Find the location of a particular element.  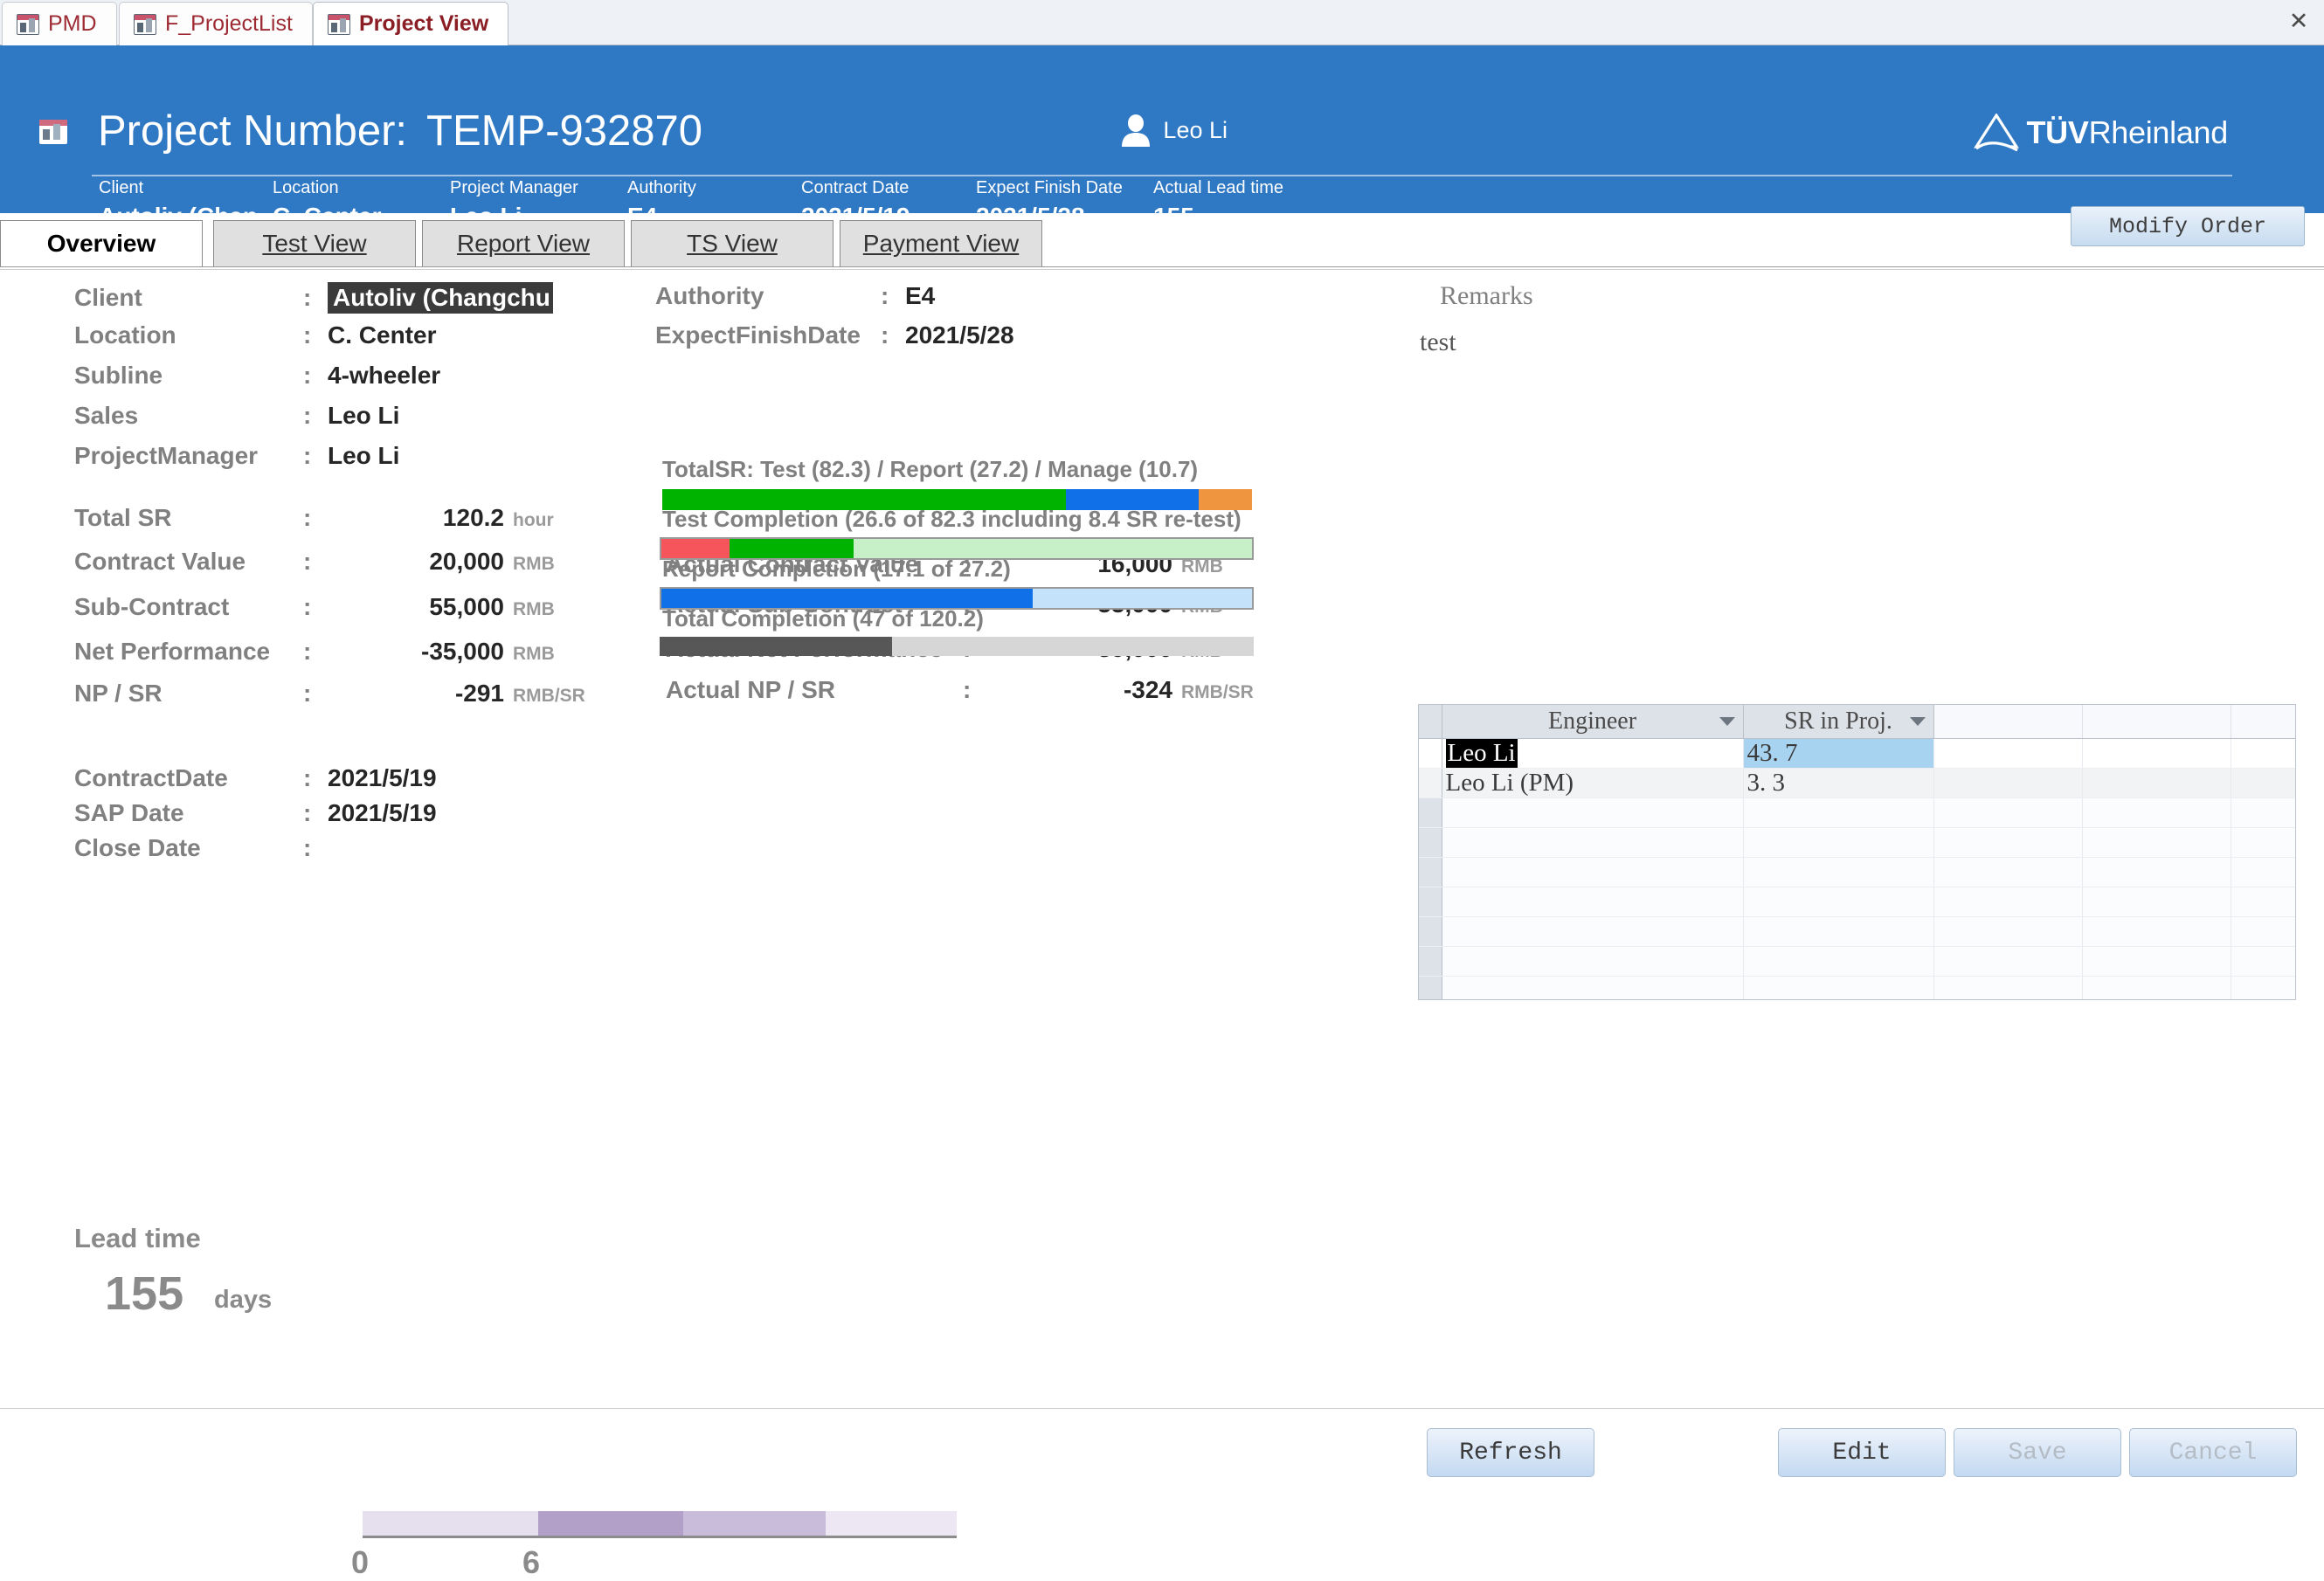

field-label: Close Date is located at coordinates (137, 847).